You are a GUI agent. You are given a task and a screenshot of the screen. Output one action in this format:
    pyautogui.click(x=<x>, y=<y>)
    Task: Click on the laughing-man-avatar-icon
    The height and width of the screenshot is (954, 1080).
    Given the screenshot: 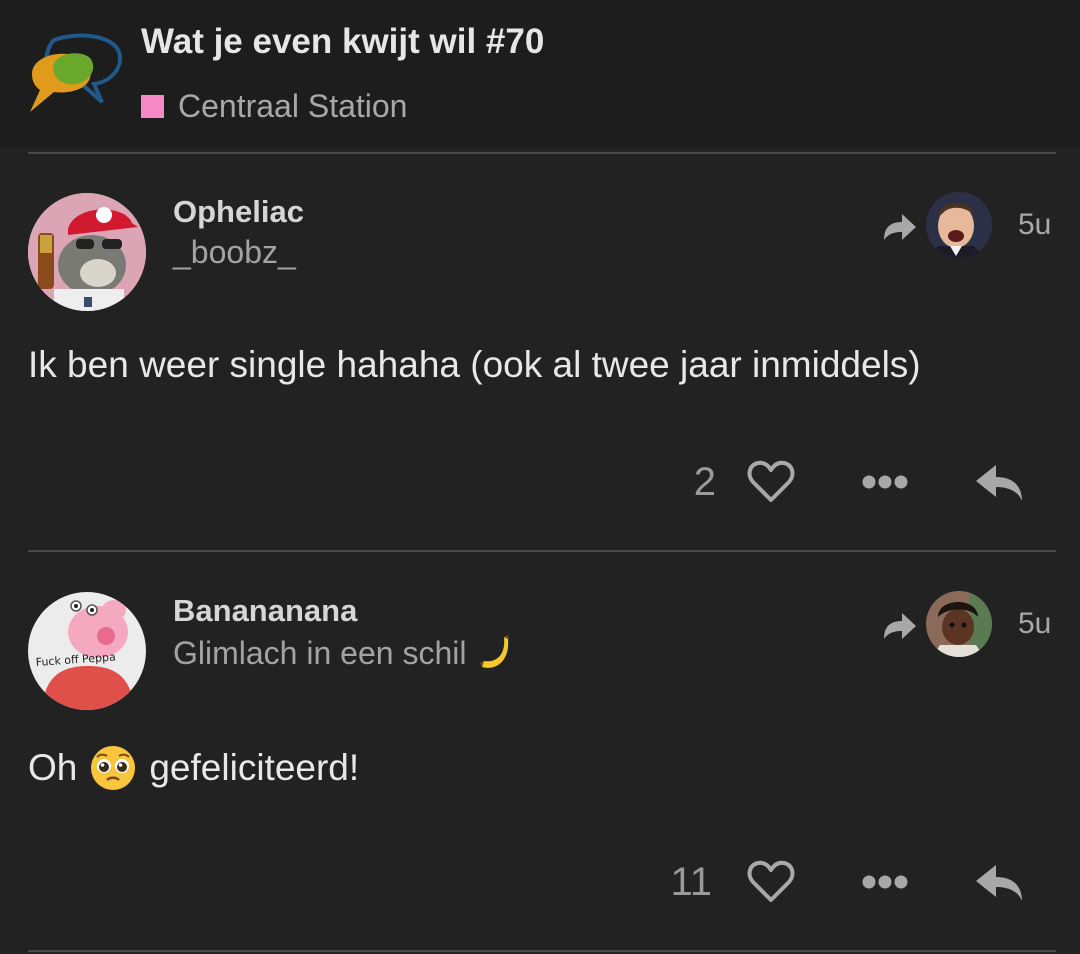 What is the action you would take?
    pyautogui.click(x=959, y=225)
    